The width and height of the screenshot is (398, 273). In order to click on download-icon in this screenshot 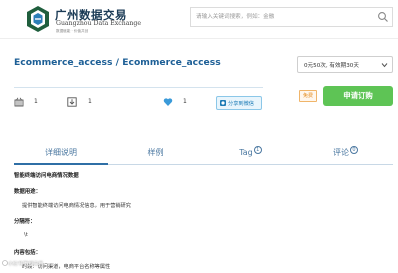, I will do `click(72, 102)`.